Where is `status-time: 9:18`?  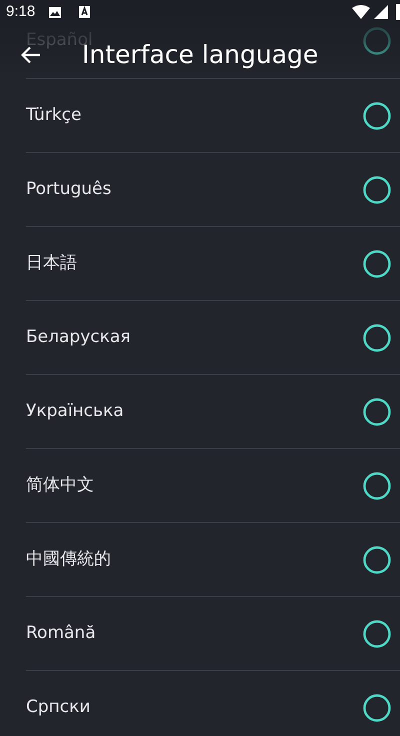
status-time: 9:18 is located at coordinates (21, 12).